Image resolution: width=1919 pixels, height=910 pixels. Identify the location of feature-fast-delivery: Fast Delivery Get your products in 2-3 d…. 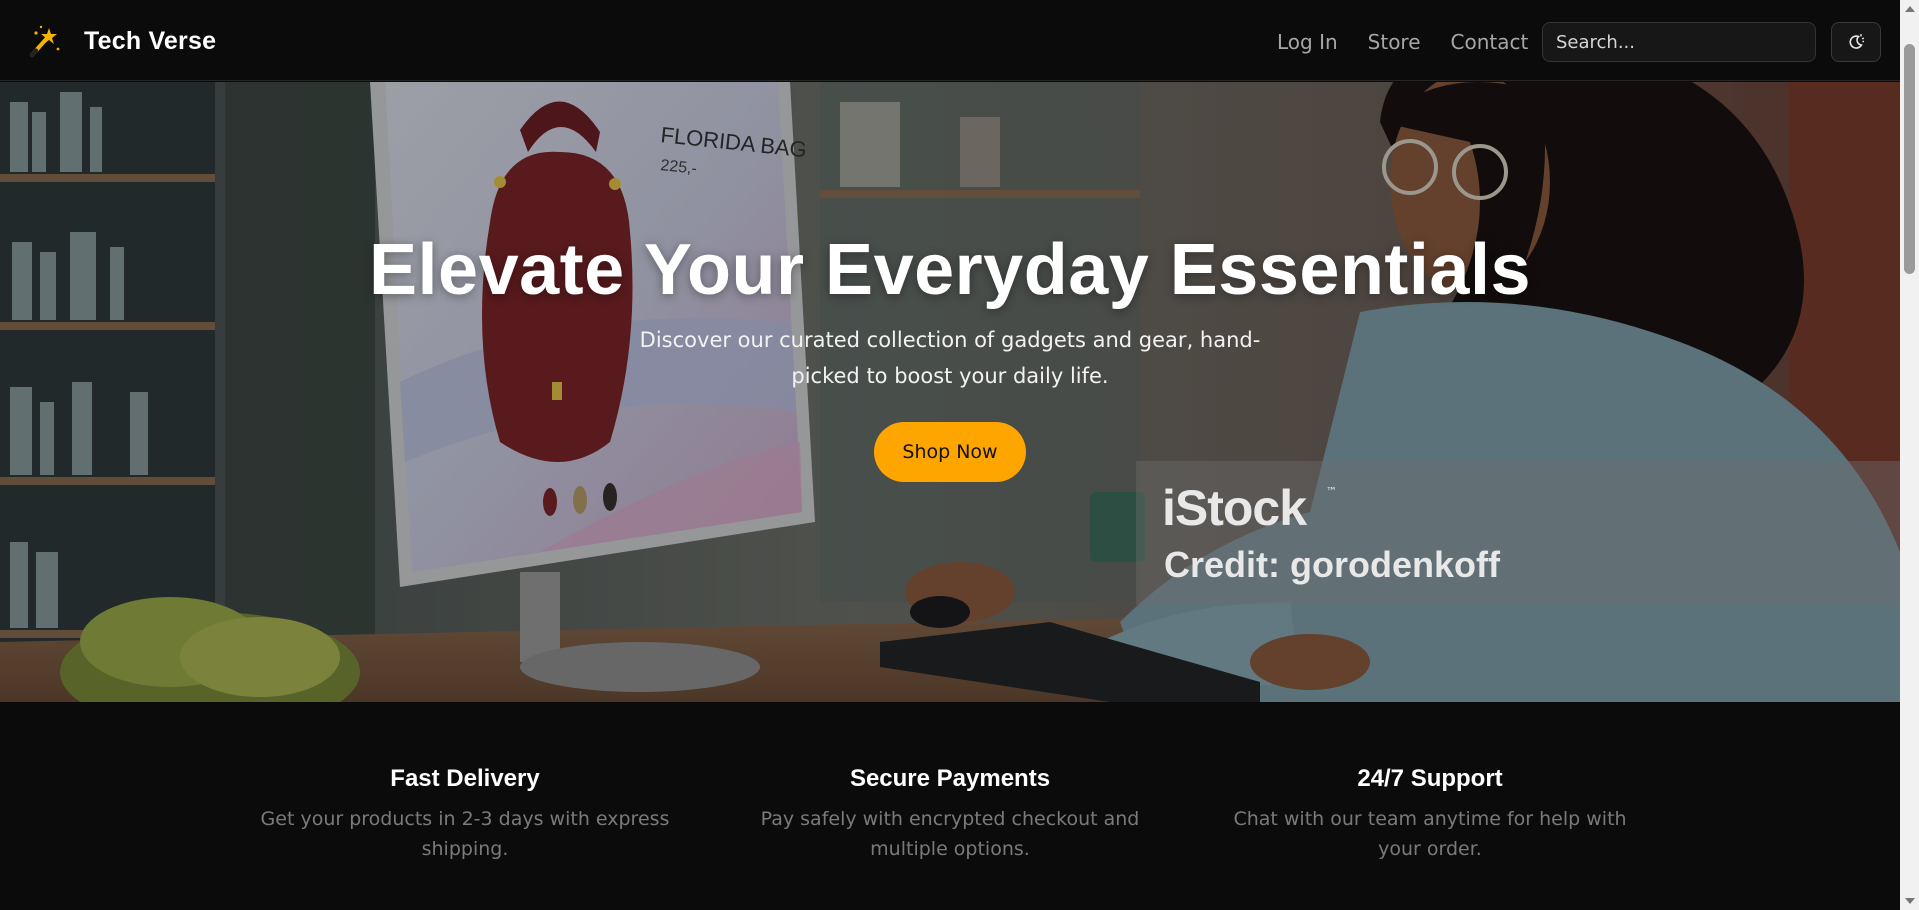
(465, 814).